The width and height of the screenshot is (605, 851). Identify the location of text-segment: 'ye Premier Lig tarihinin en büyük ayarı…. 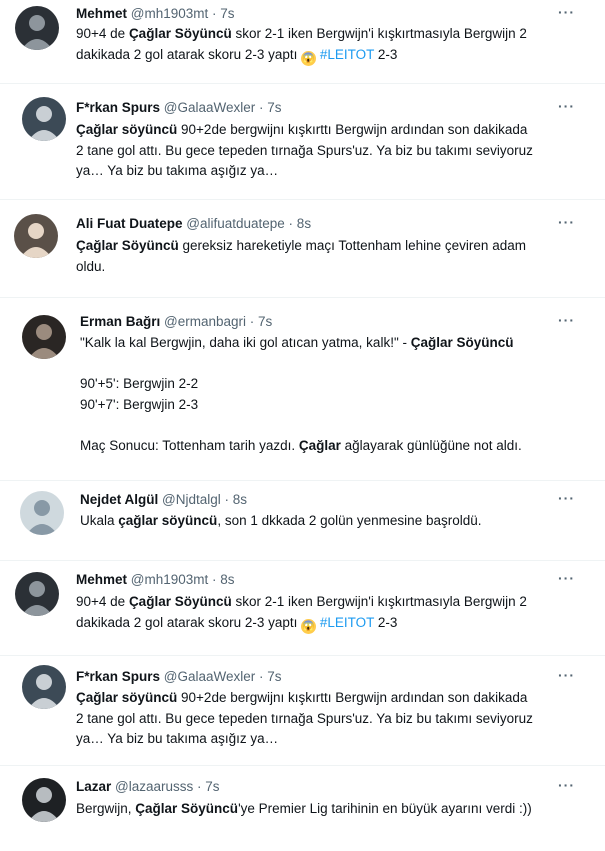
(385, 808).